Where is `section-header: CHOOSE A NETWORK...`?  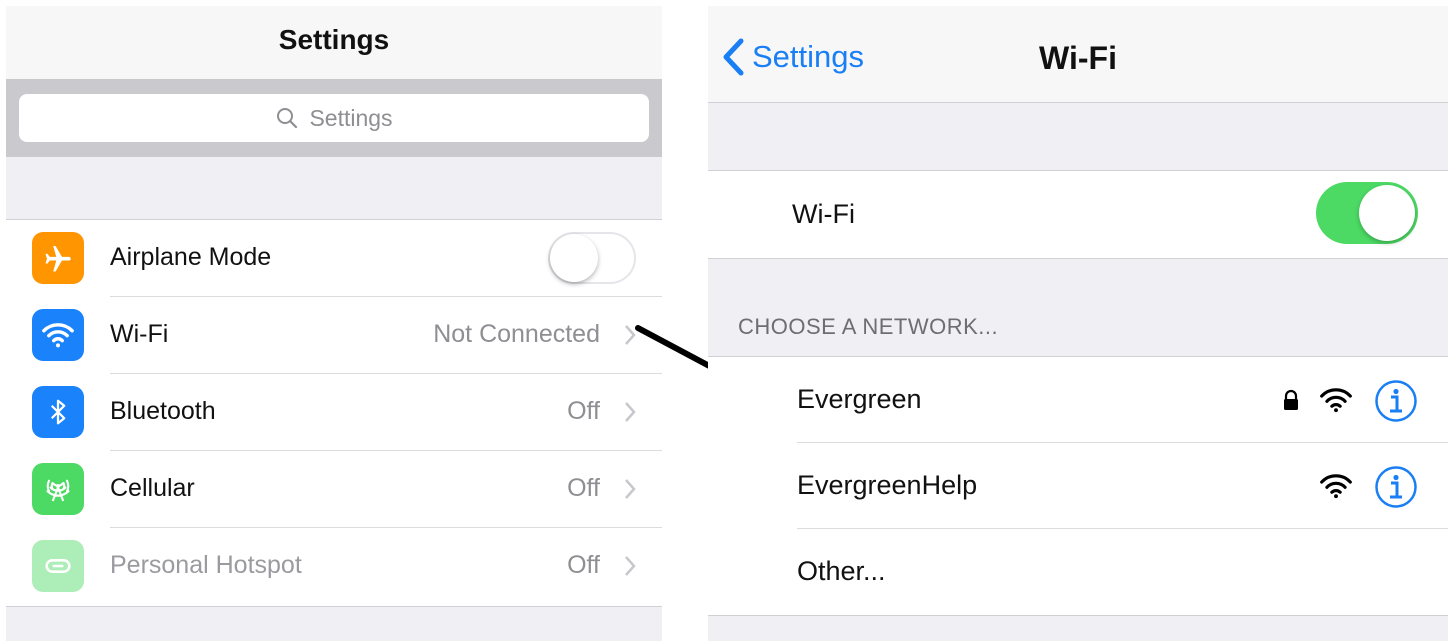
section-header: CHOOSE A NETWORK... is located at coordinates (868, 326).